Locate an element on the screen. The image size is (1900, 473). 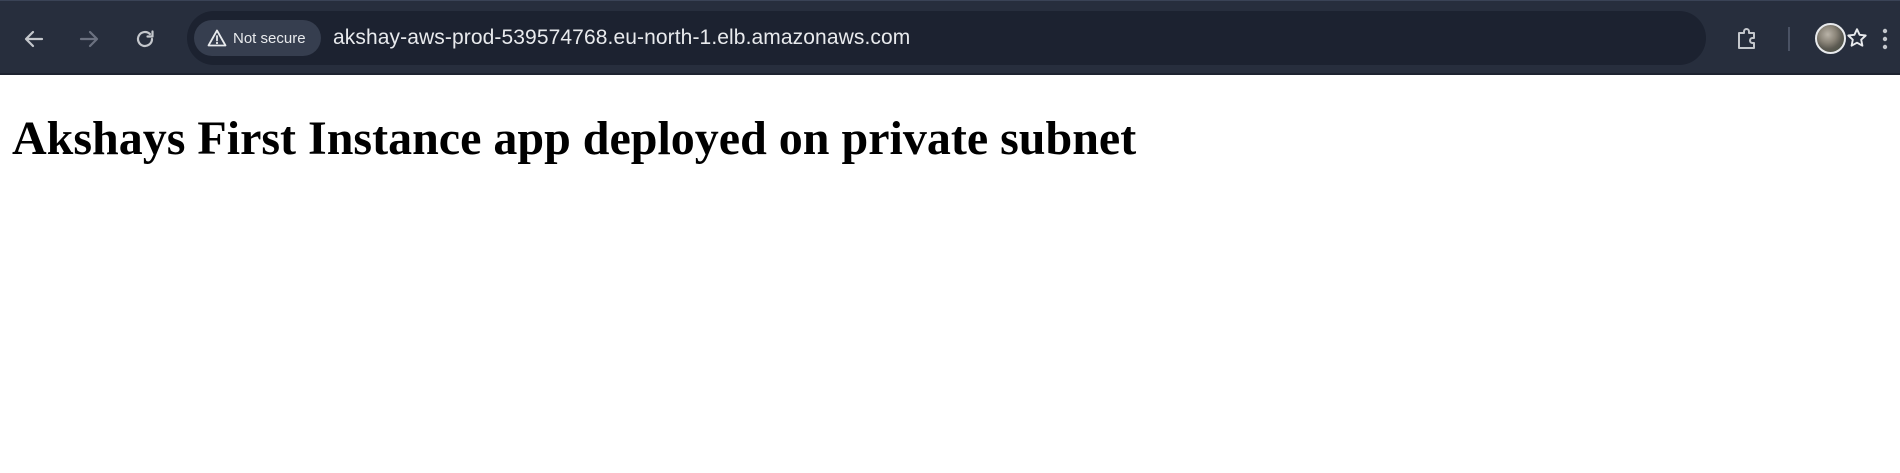
forward-button is located at coordinates (89, 39).